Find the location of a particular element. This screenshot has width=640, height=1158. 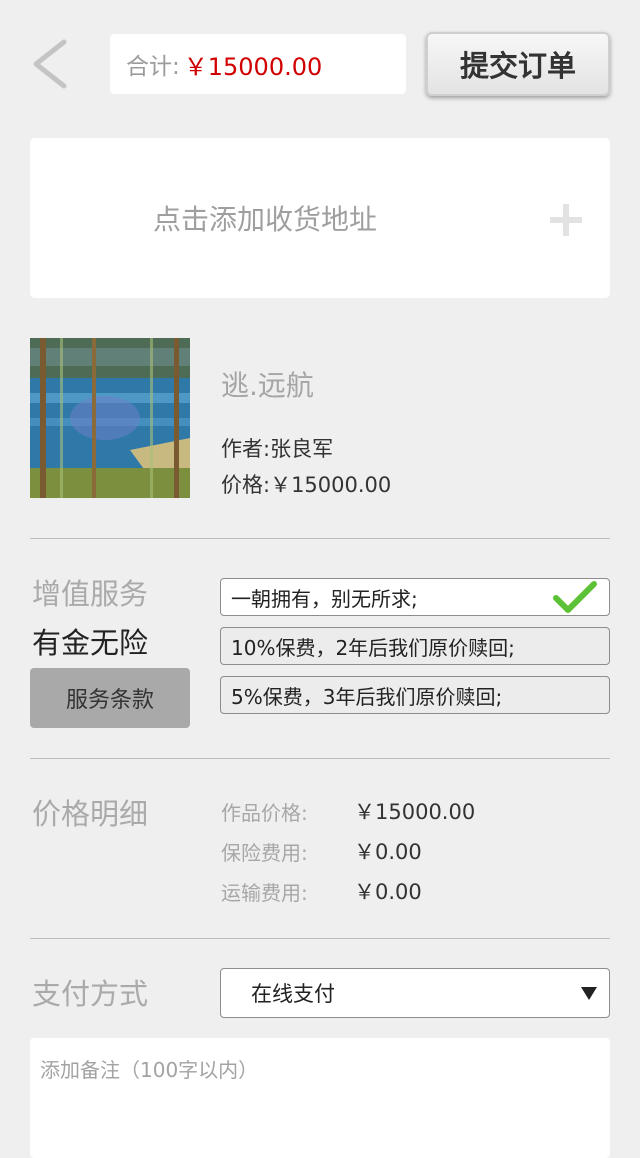

submit-order-button: 提交订单 is located at coordinates (518, 64).